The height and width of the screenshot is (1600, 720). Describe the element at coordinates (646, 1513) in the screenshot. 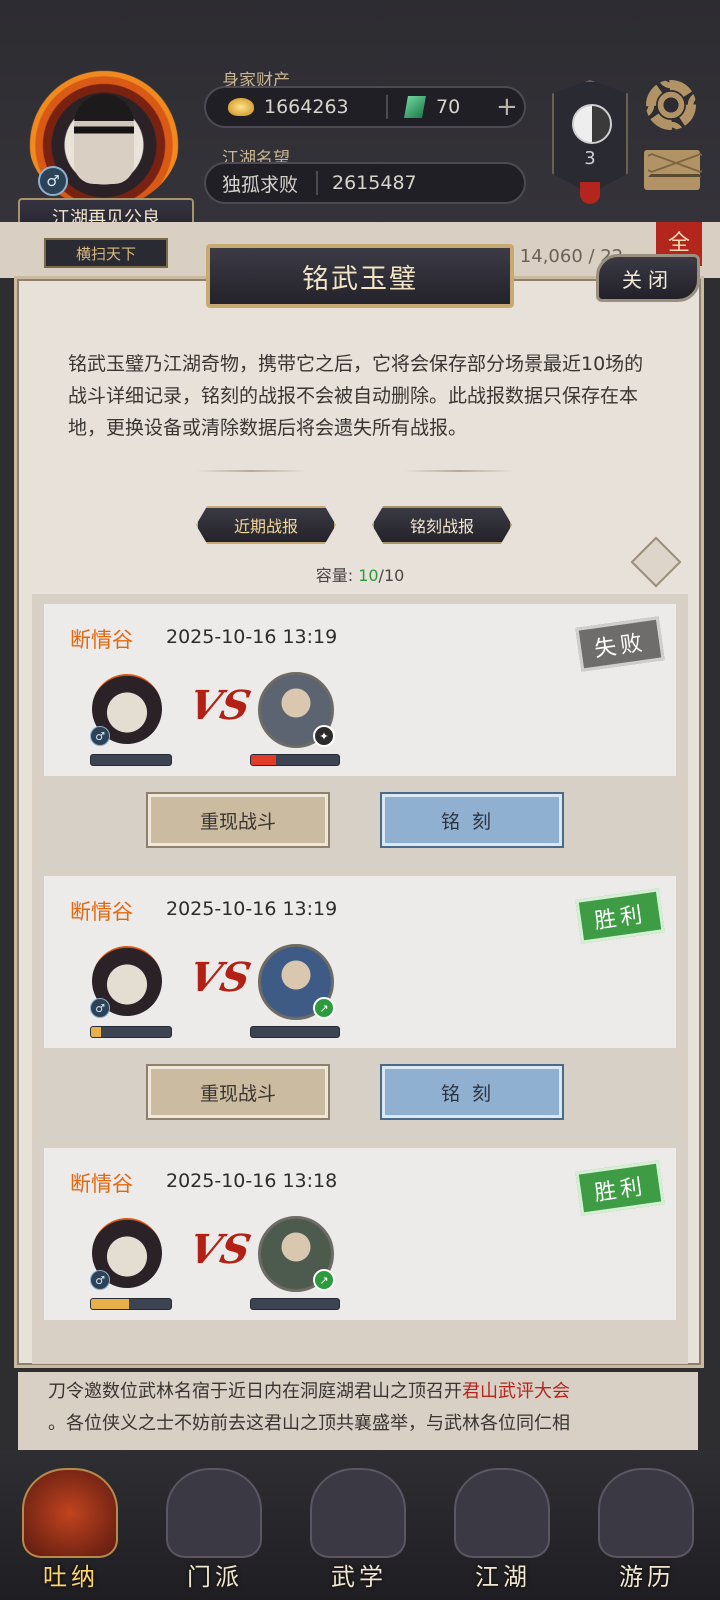

I see `white-horse-icon` at that location.